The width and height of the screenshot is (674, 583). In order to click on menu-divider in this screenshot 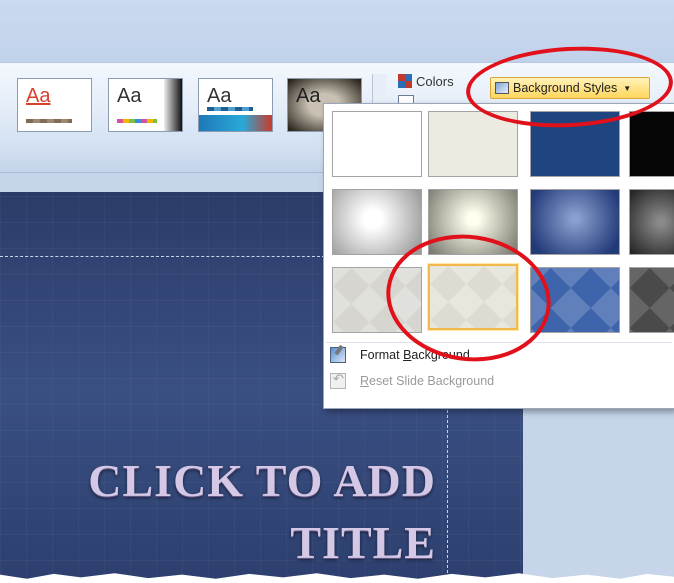, I will do `click(499, 342)`.